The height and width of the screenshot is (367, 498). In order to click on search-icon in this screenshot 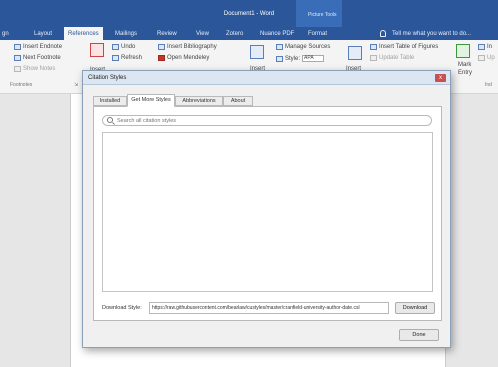, I will do `click(110, 120)`.